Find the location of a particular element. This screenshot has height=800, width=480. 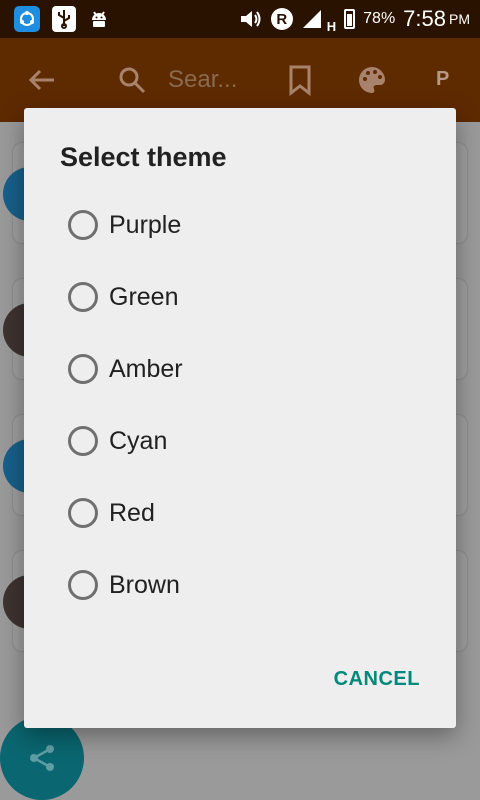

share-button is located at coordinates (42, 758).